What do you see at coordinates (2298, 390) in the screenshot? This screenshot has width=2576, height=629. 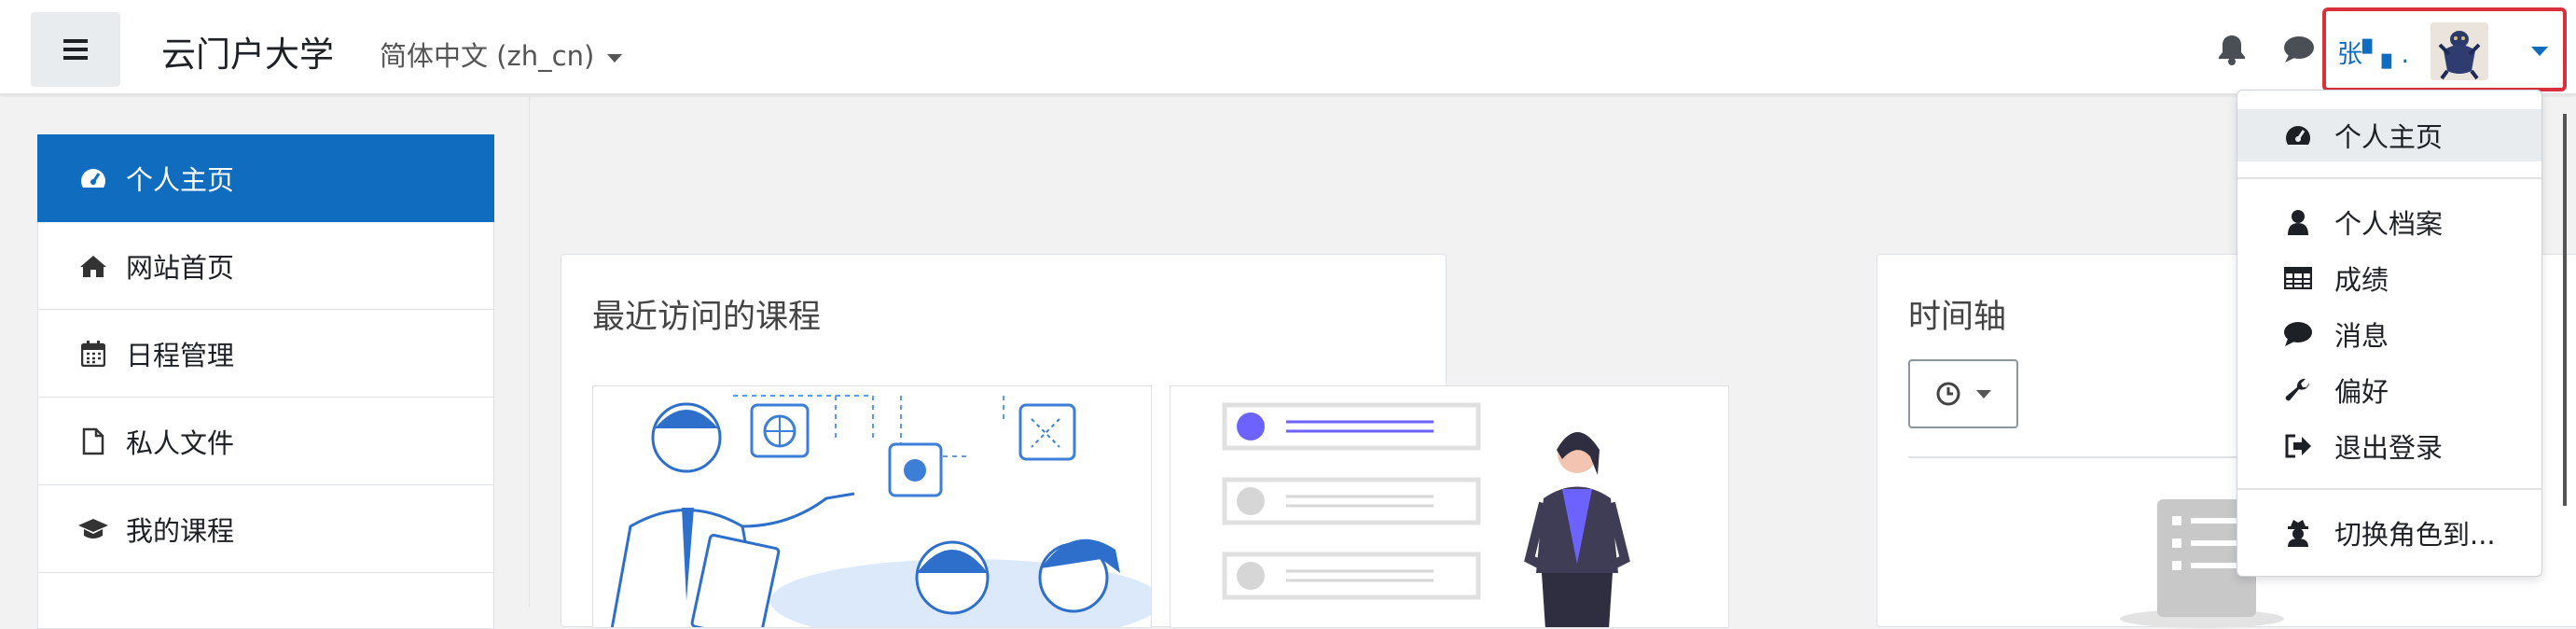 I see `wrench-icon` at bounding box center [2298, 390].